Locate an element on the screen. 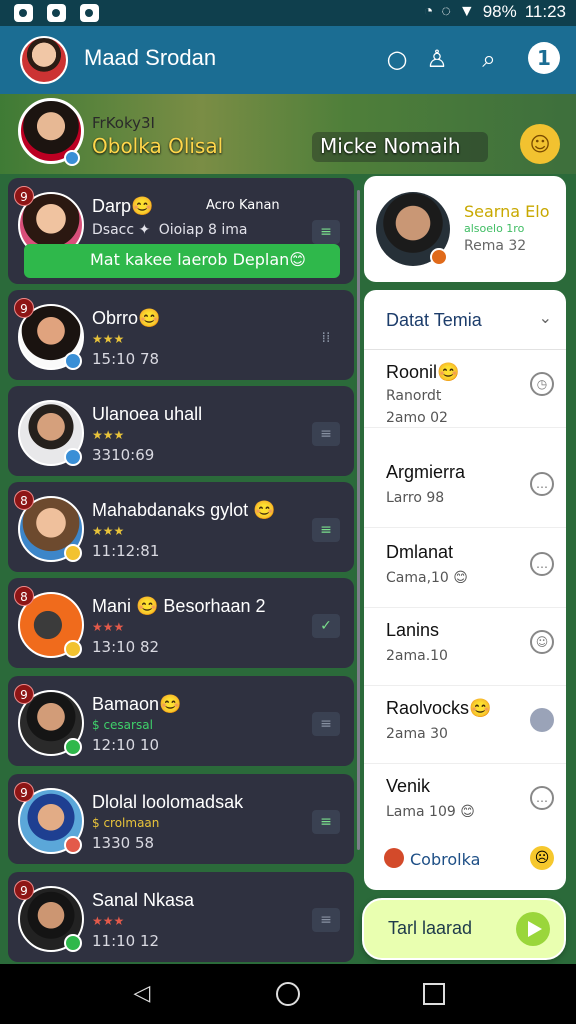 This screenshot has height=1024, width=576. story-label: FrKoky3I is located at coordinates (123, 123).